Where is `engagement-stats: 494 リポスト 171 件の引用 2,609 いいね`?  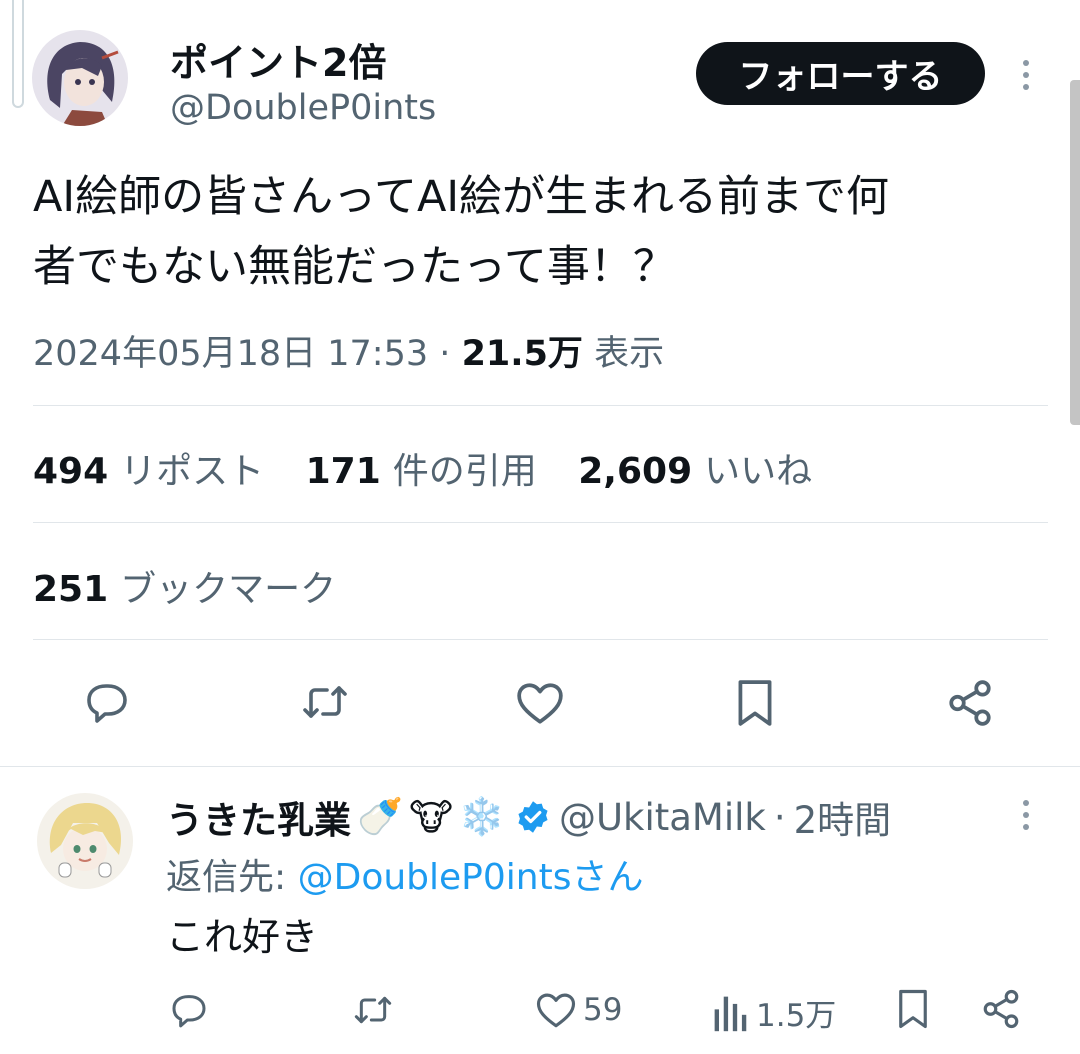
engagement-stats: 494 リポスト 171 件の引用 2,609 いいね is located at coordinates (437, 468).